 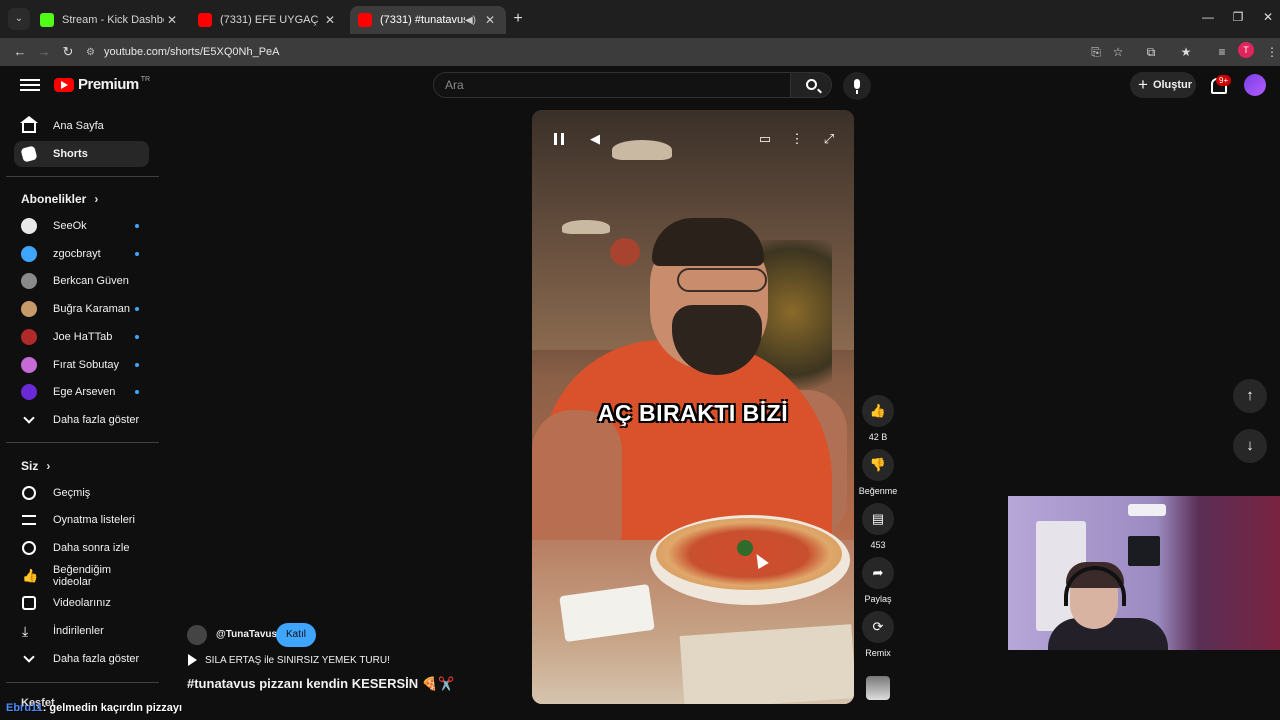 I want to click on remix-label: Remix, so click(x=878, y=653).